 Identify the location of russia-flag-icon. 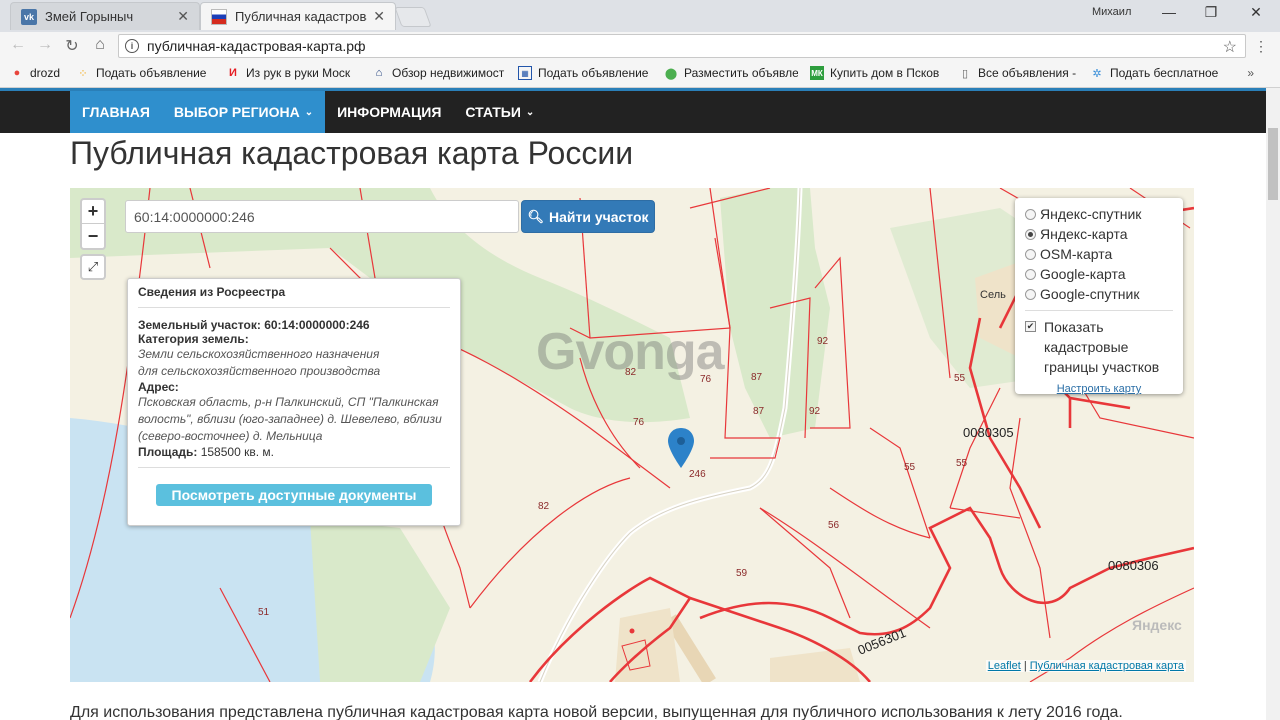
(219, 16).